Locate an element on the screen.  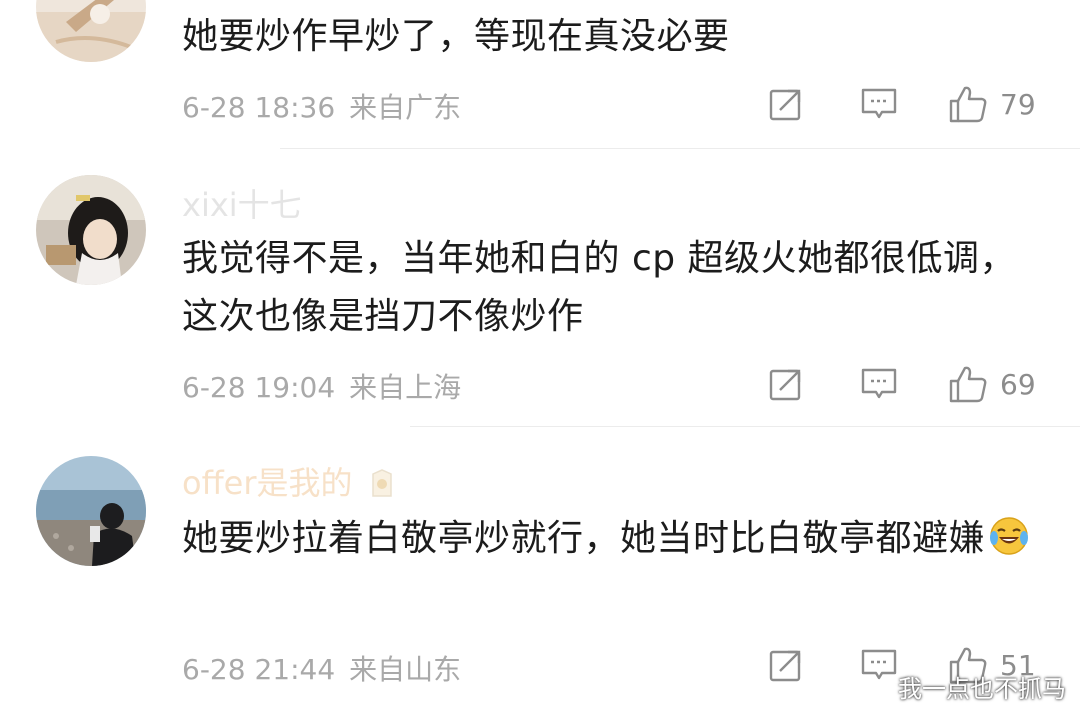
comment-actions: 79 is located at coordinates (905, 104).